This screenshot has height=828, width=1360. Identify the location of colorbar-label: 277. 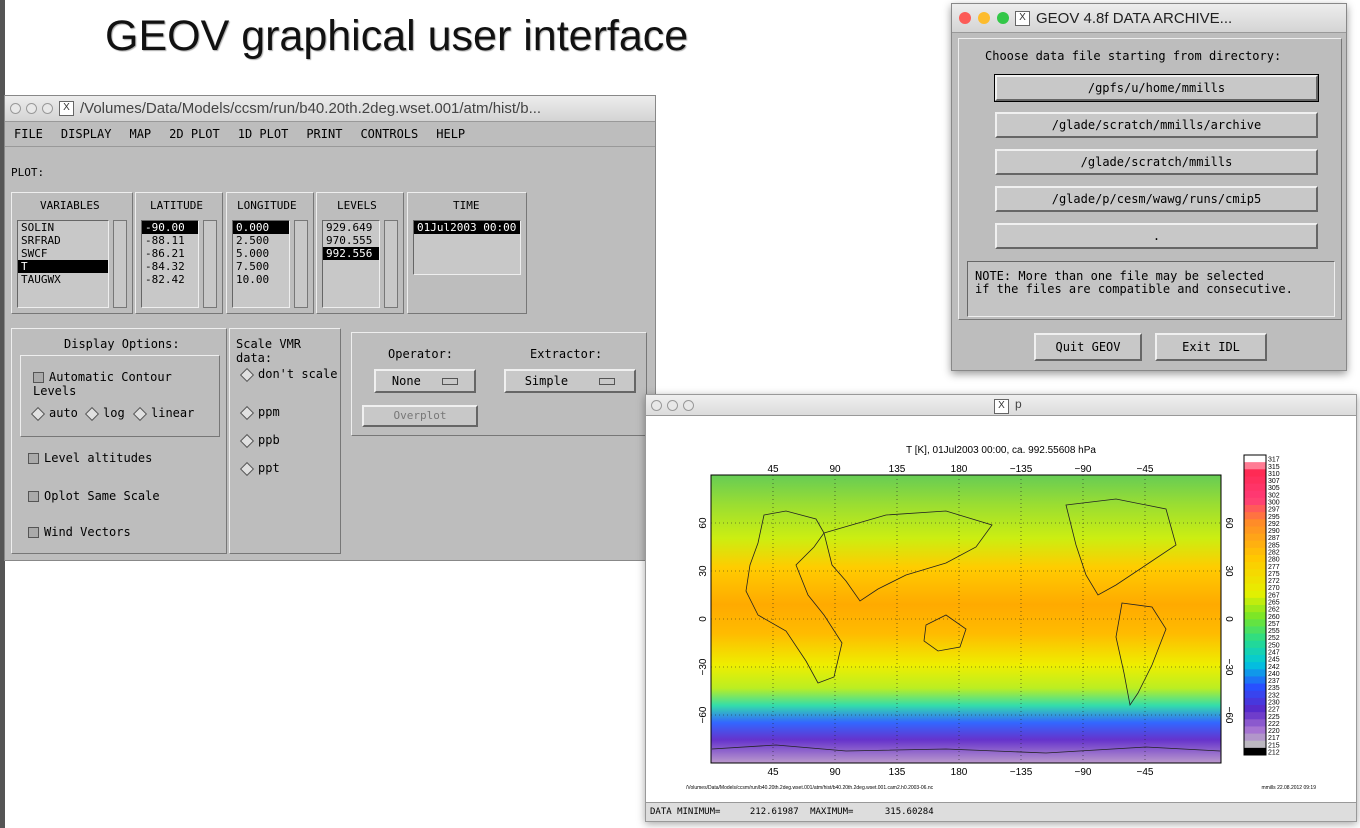
(1274, 567).